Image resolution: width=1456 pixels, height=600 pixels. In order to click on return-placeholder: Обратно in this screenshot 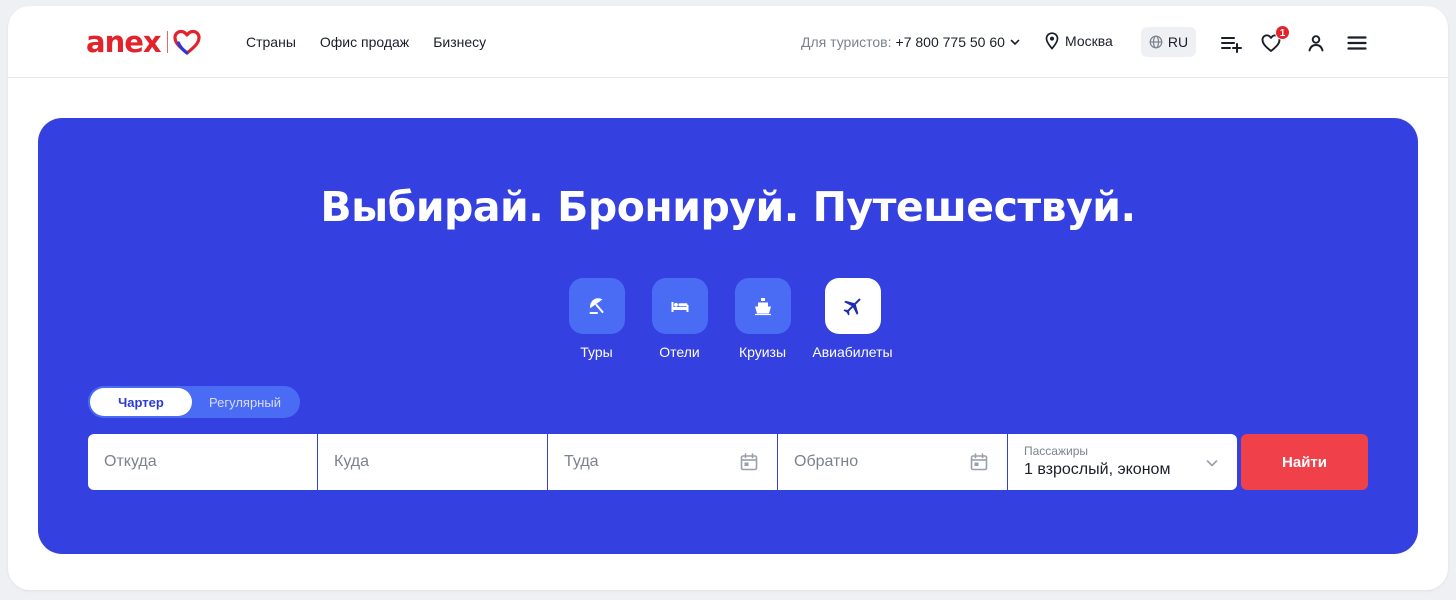, I will do `click(826, 461)`.